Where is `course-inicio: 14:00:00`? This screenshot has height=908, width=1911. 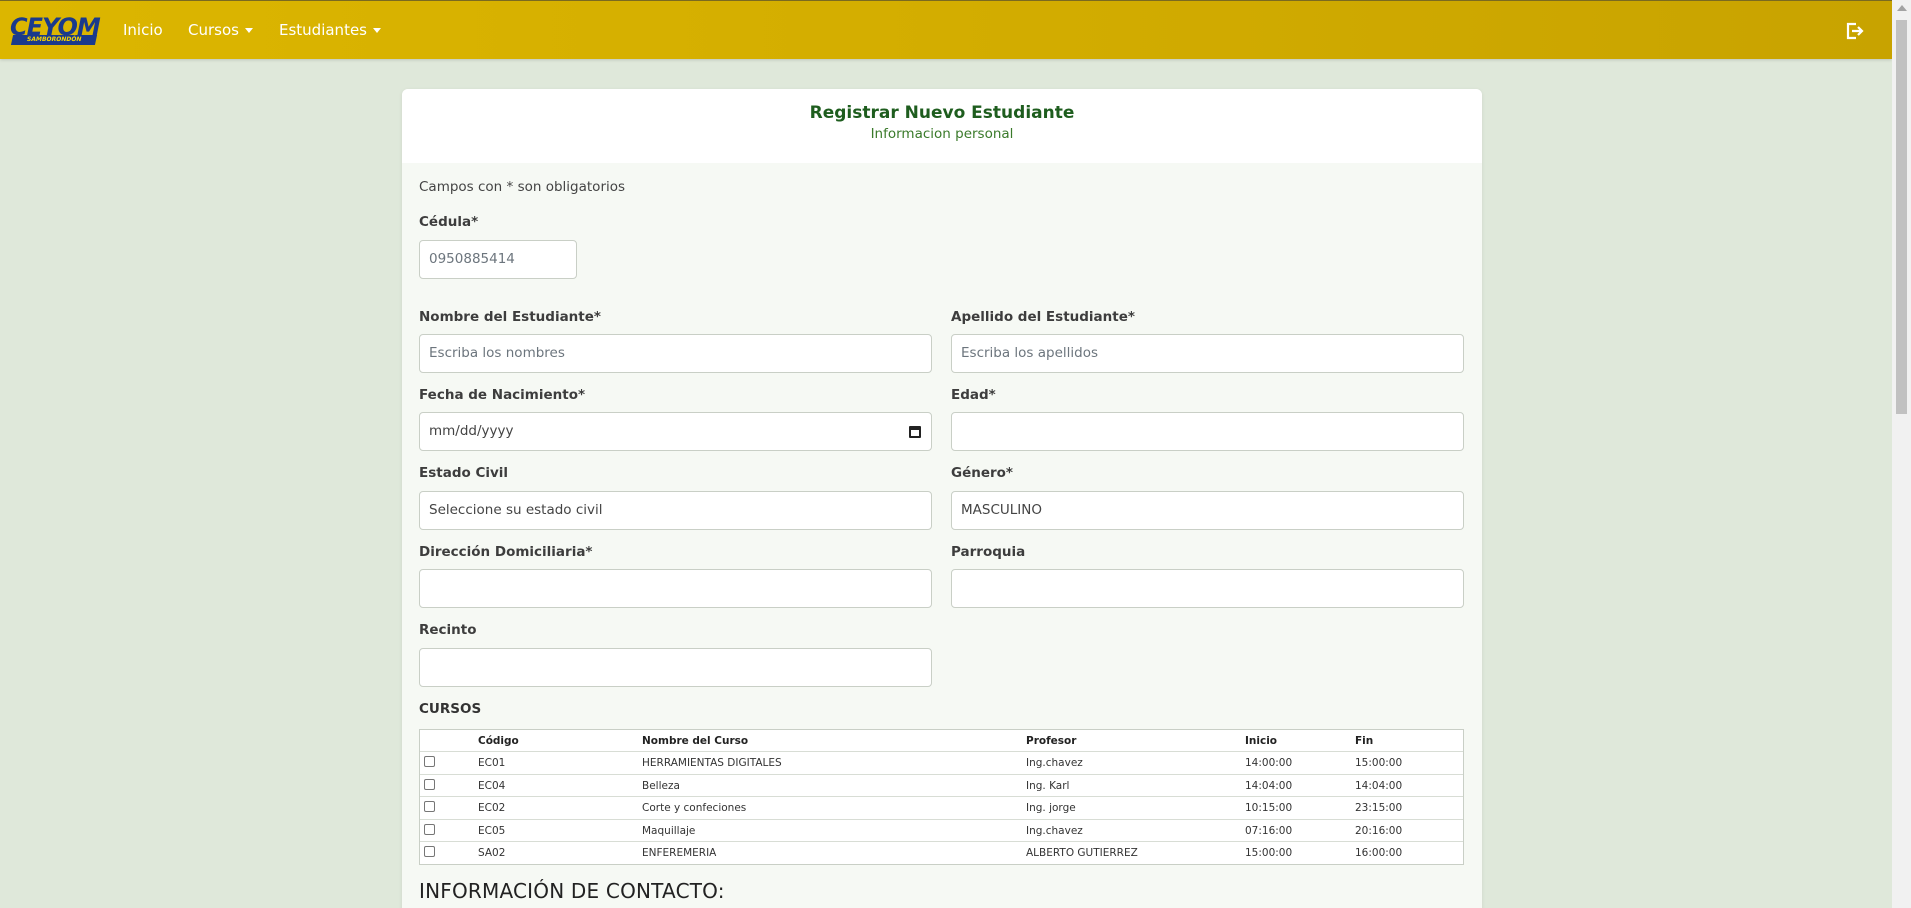 course-inicio: 14:00:00 is located at coordinates (1269, 763).